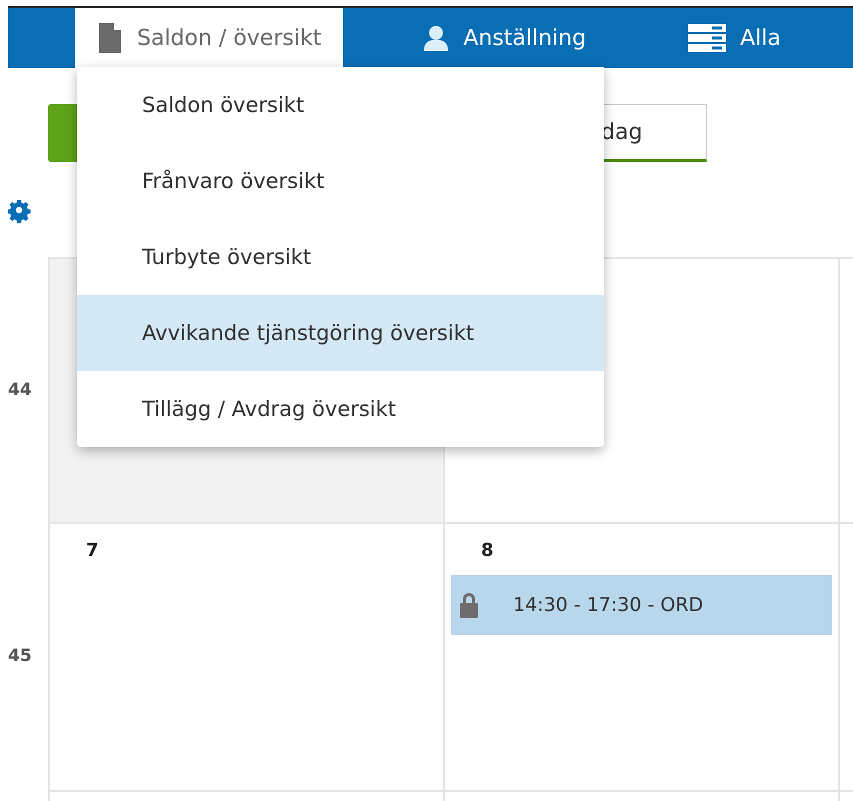  I want to click on nav-tab: Alla, so click(734, 38).